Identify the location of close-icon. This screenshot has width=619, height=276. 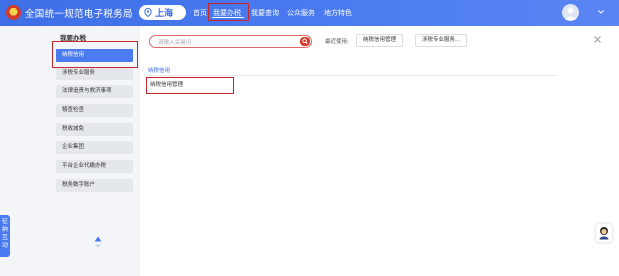
(597, 39).